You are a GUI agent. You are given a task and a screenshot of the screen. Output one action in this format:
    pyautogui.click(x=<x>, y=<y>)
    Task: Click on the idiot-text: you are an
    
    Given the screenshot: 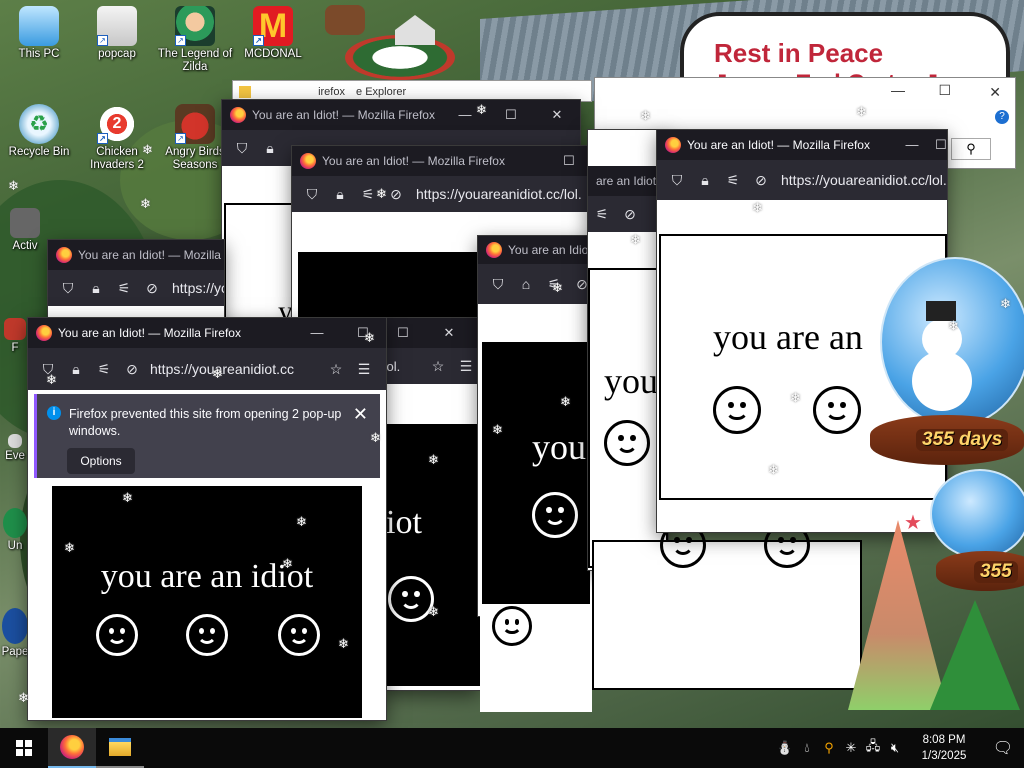 What is the action you would take?
    pyautogui.click(x=788, y=337)
    